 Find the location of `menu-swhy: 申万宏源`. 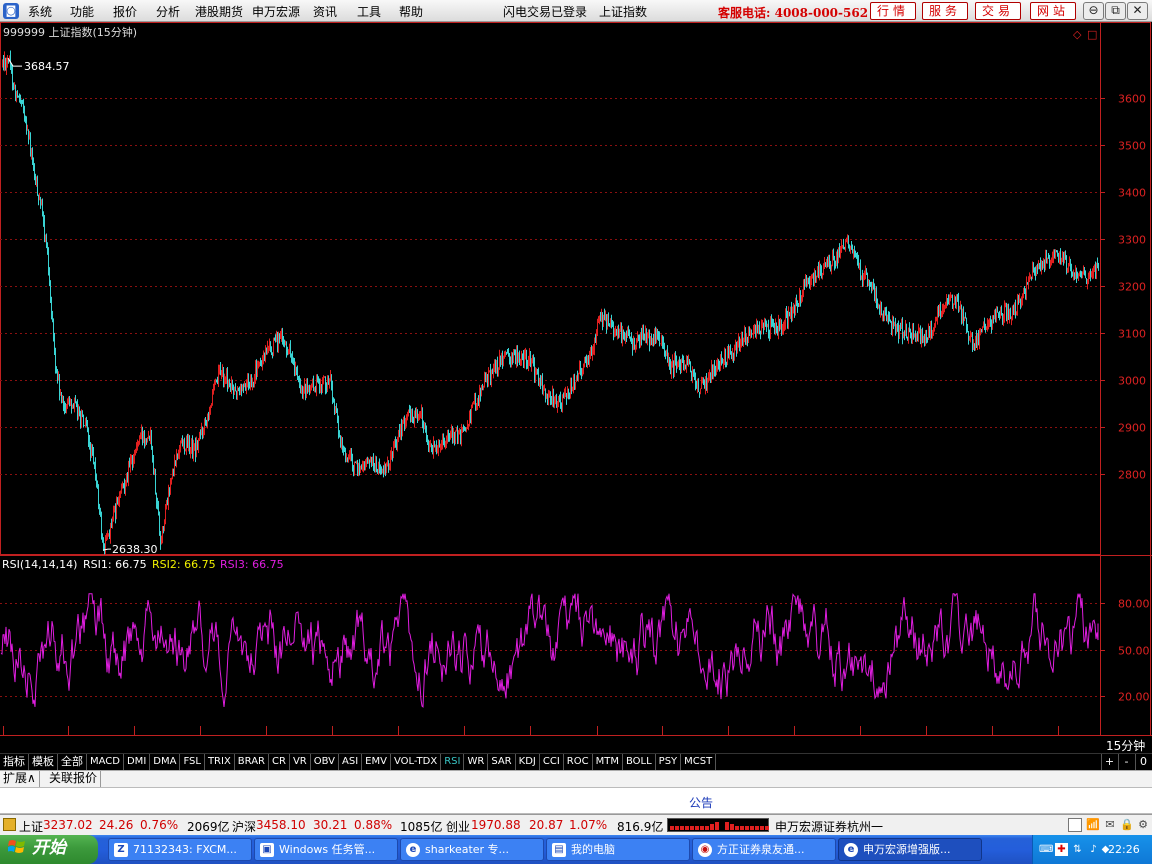

menu-swhy: 申万宏源 is located at coordinates (276, 11).